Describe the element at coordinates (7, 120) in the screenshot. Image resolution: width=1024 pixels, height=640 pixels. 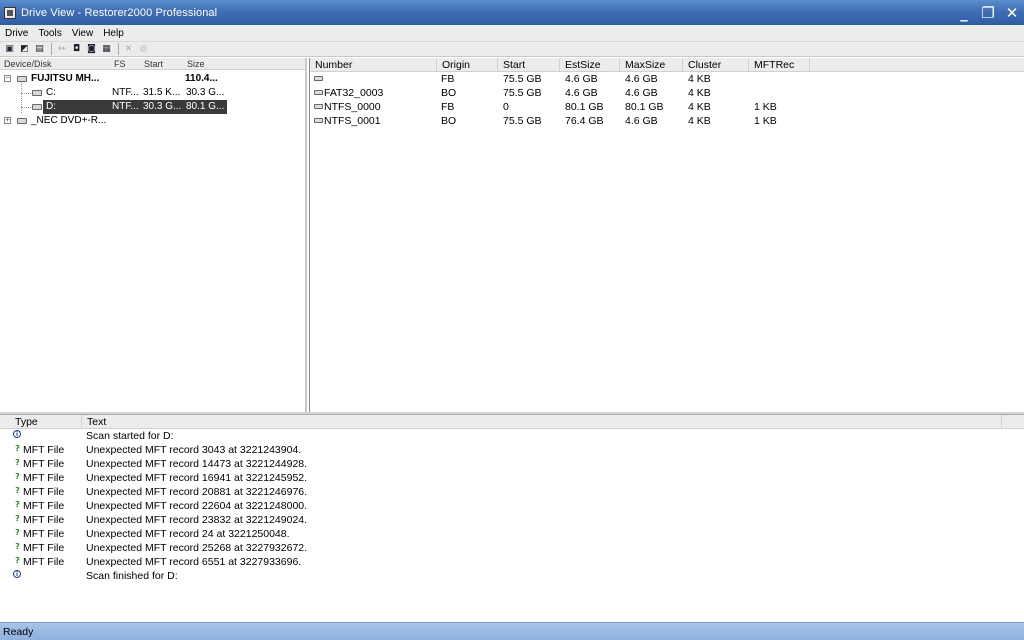
I see `expand-icon: +` at that location.